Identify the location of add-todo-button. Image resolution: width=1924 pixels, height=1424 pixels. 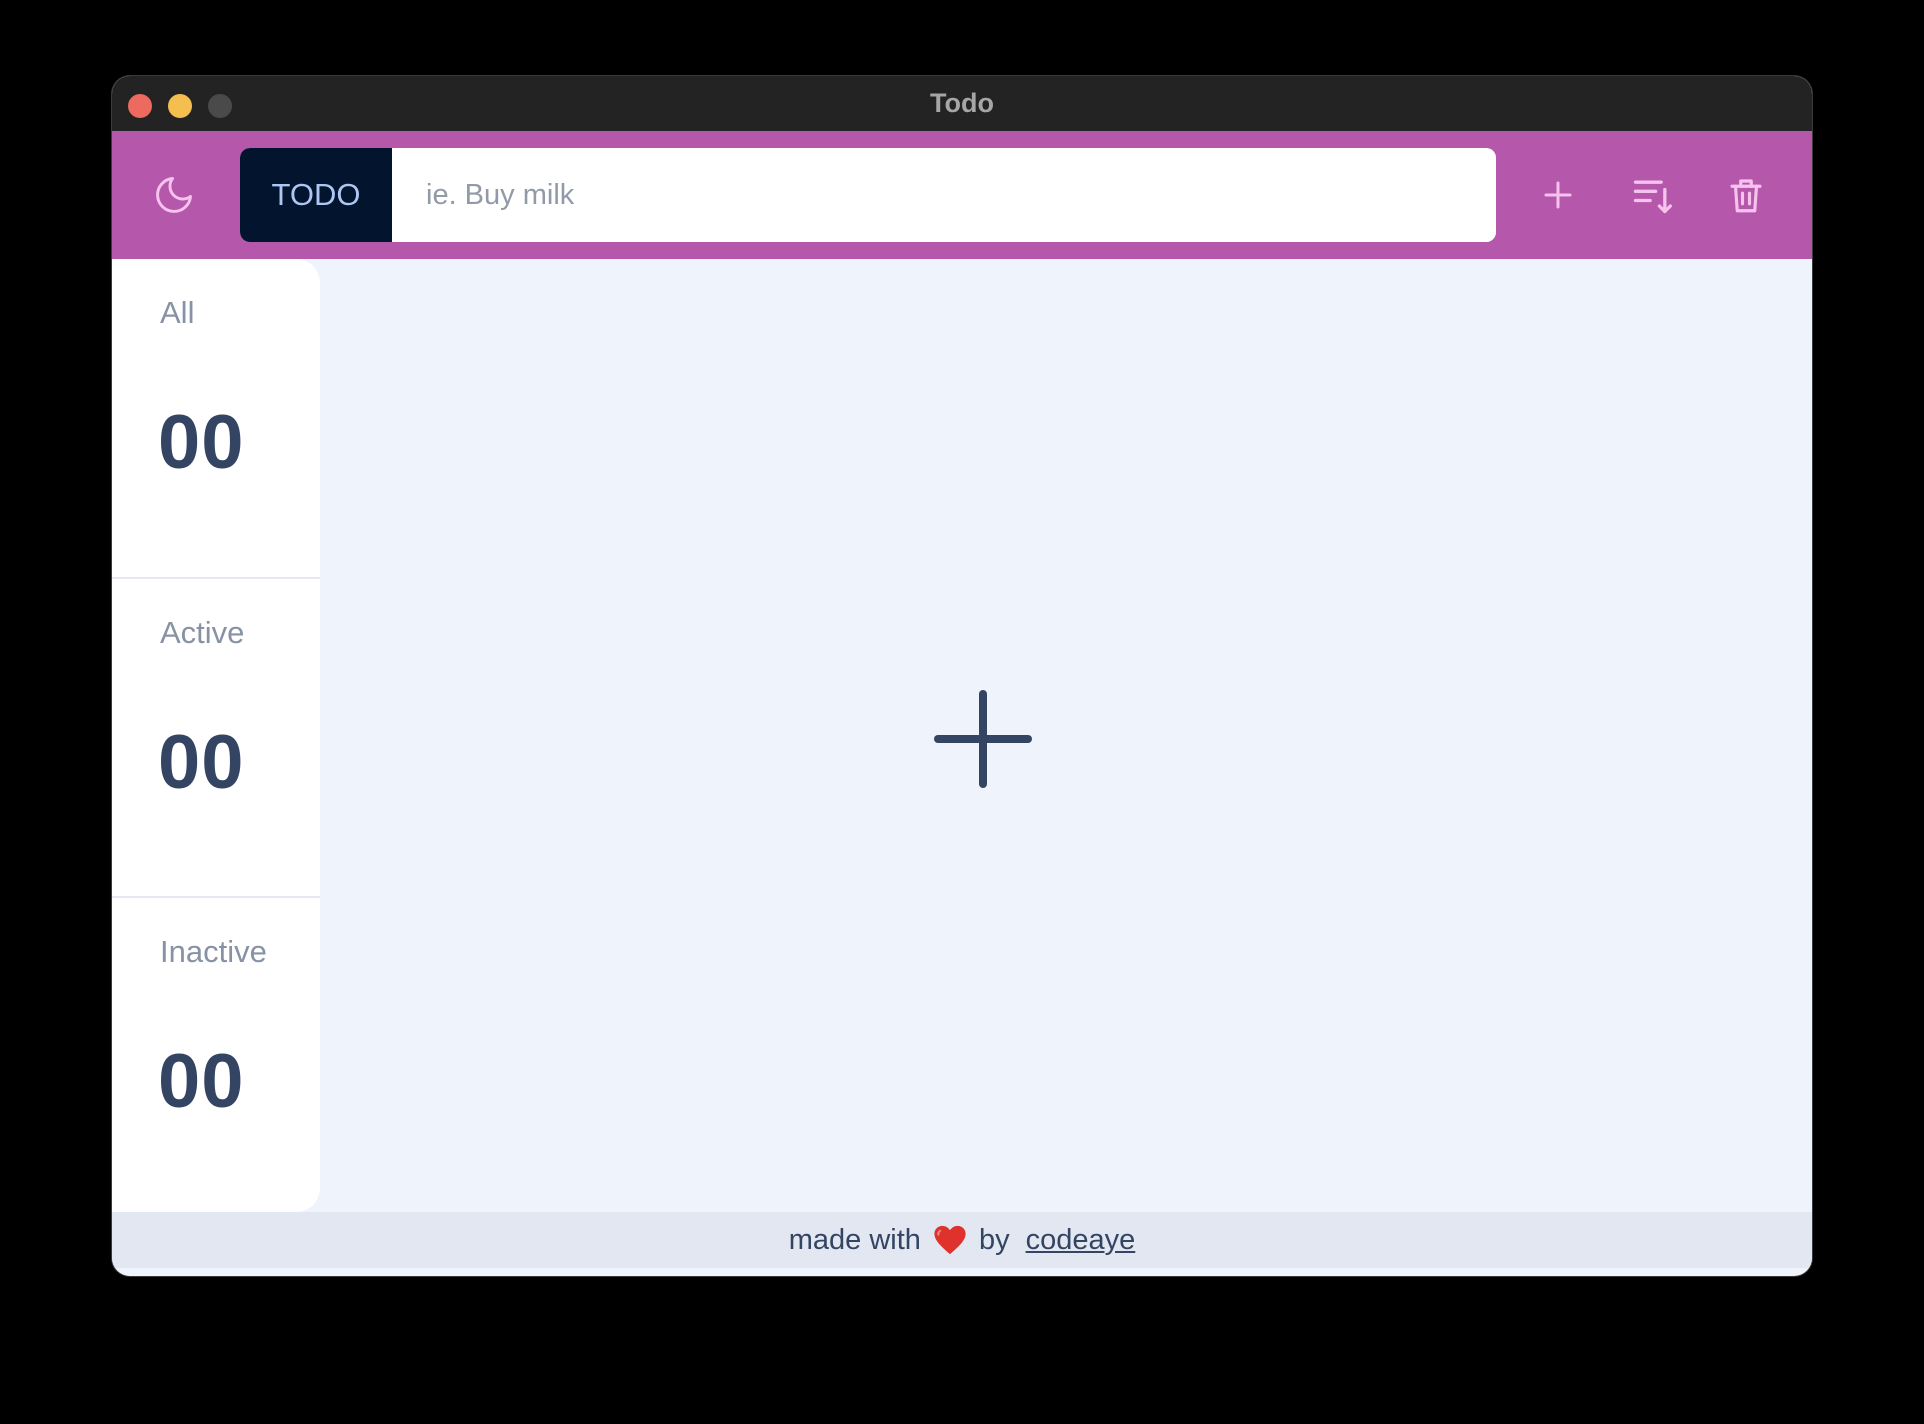
(1558, 195).